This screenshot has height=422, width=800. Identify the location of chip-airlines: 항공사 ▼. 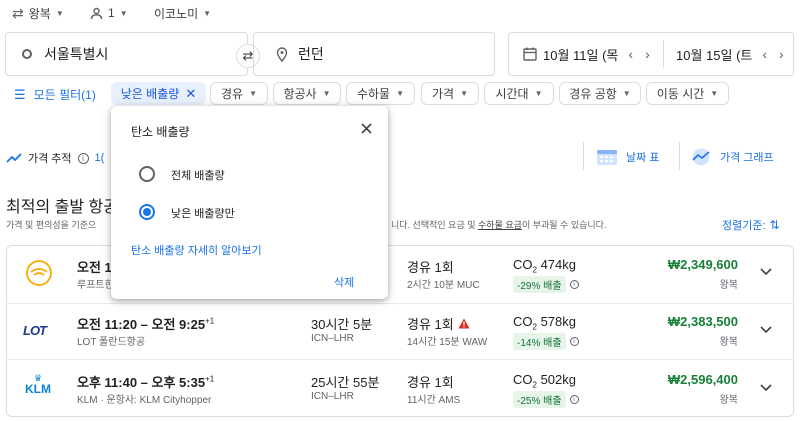
(307, 93).